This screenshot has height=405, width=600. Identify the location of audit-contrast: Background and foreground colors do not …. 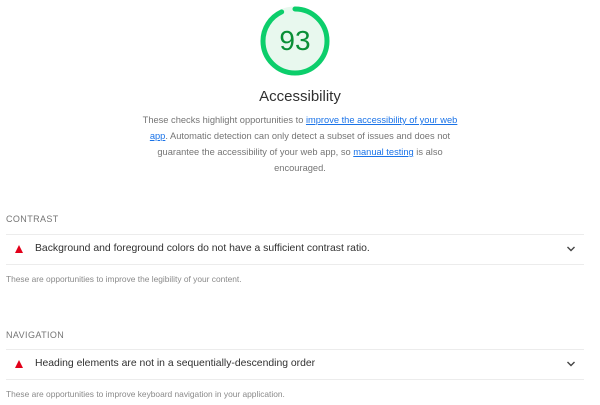
(295, 249).